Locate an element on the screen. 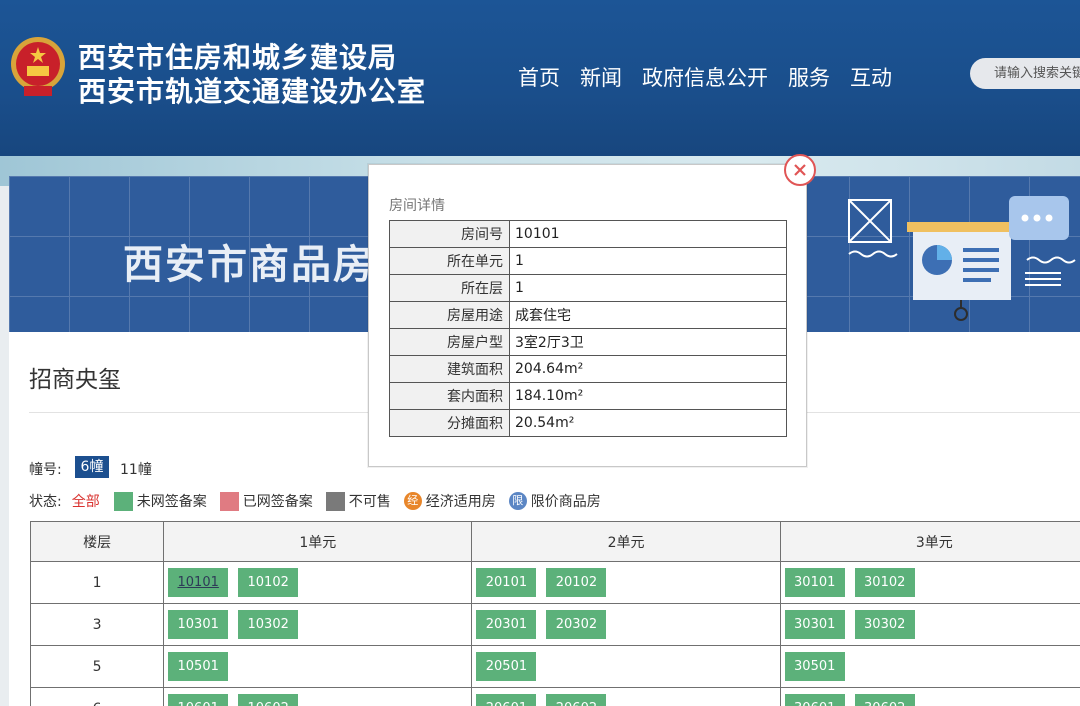 The width and height of the screenshot is (1080, 706). unit-cell: 30501 is located at coordinates (929, 666).